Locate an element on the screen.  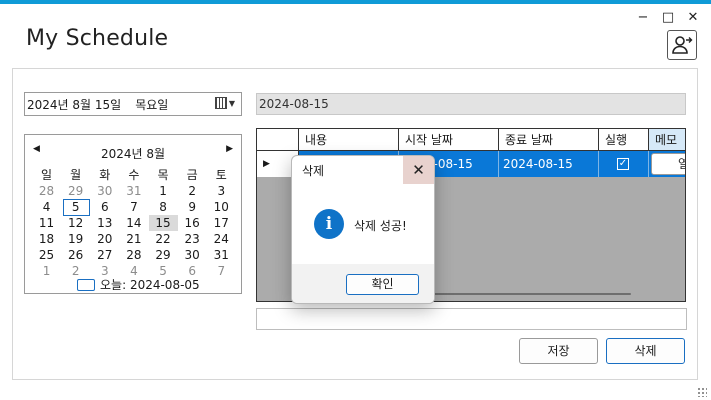
minimize-button: − is located at coordinates (643, 17).